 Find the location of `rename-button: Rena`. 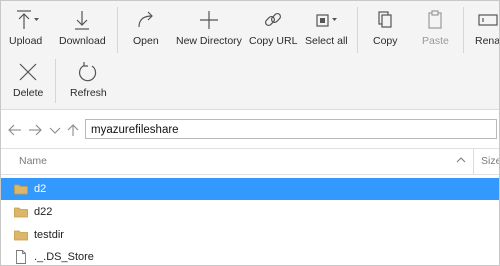

rename-button: Rena is located at coordinates (487, 28).